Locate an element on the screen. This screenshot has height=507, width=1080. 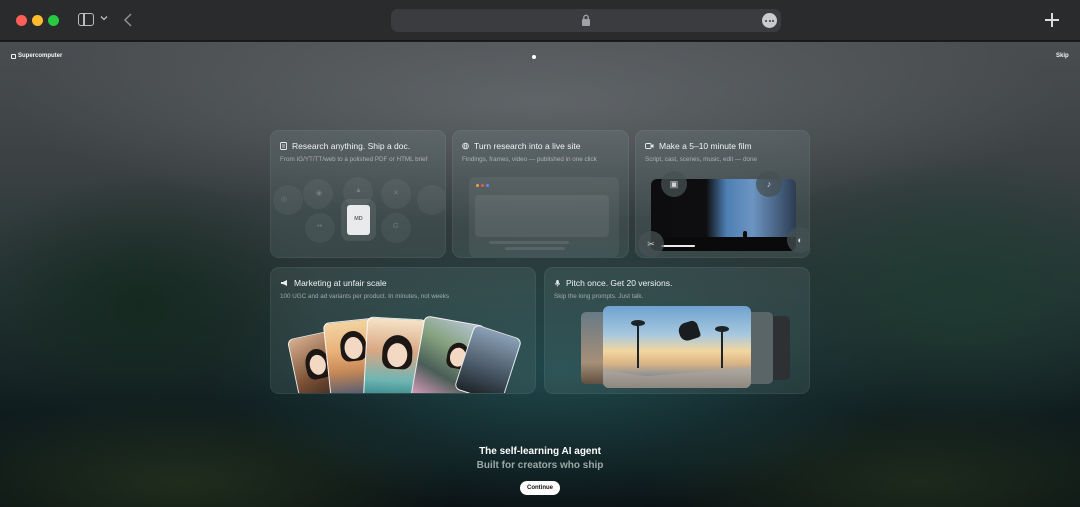
scissors-icon: ✂ is located at coordinates (651, 244).